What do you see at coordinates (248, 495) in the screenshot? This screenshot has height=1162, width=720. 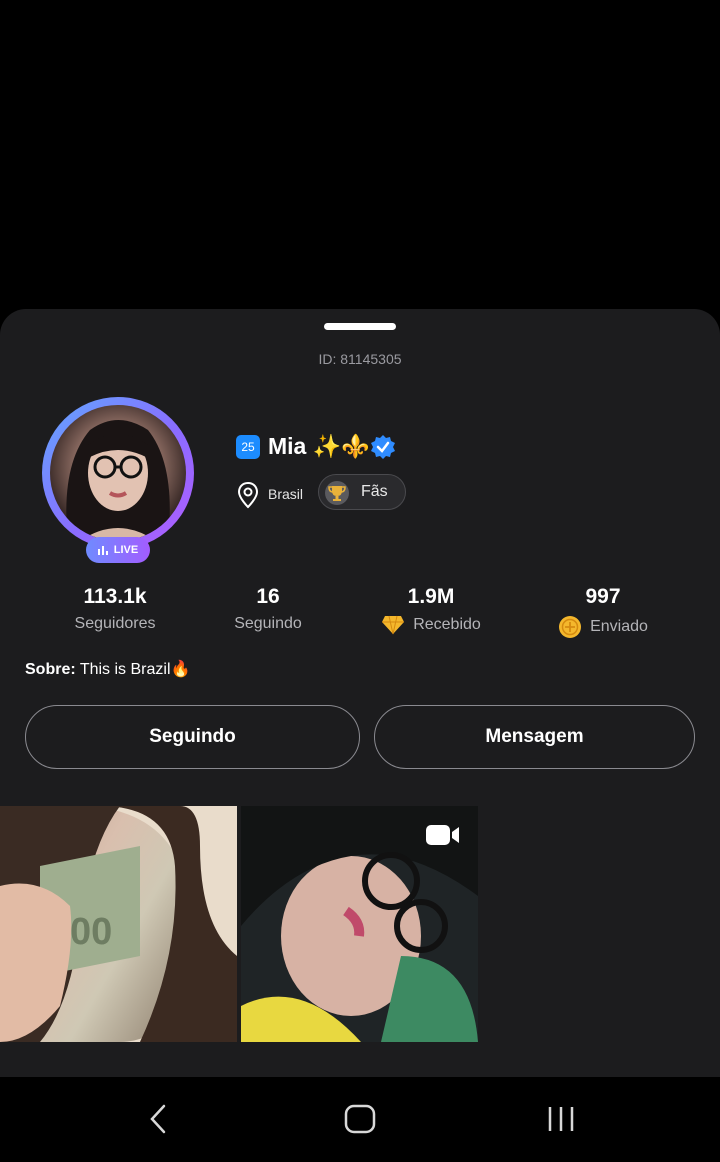 I see `location-pin-icon` at bounding box center [248, 495].